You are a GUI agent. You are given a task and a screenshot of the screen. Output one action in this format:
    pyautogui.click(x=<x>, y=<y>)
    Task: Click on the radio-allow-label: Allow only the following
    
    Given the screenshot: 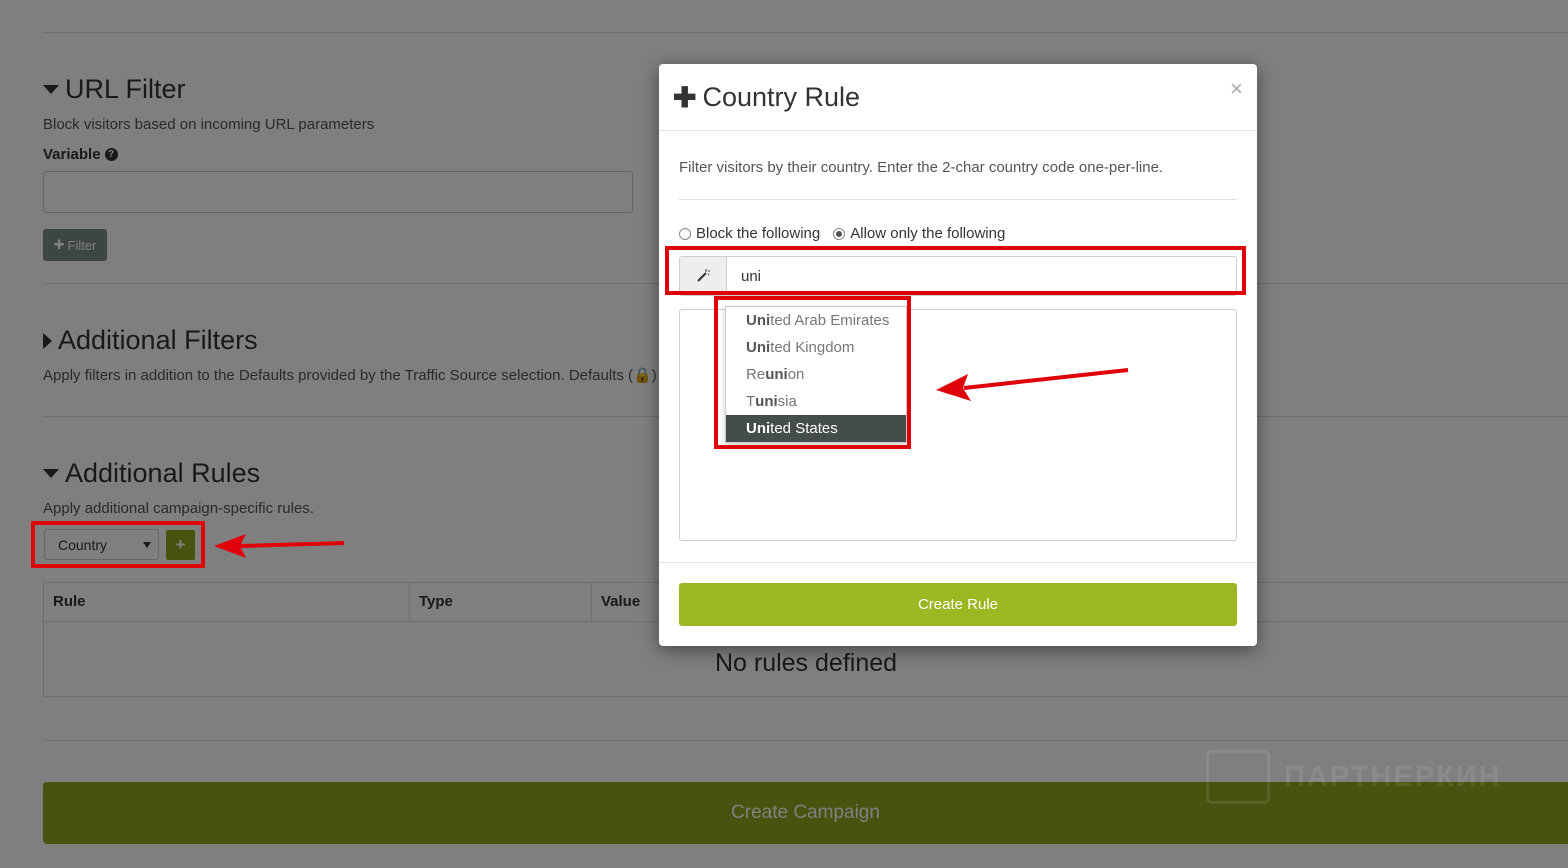 What is the action you would take?
    pyautogui.click(x=927, y=233)
    